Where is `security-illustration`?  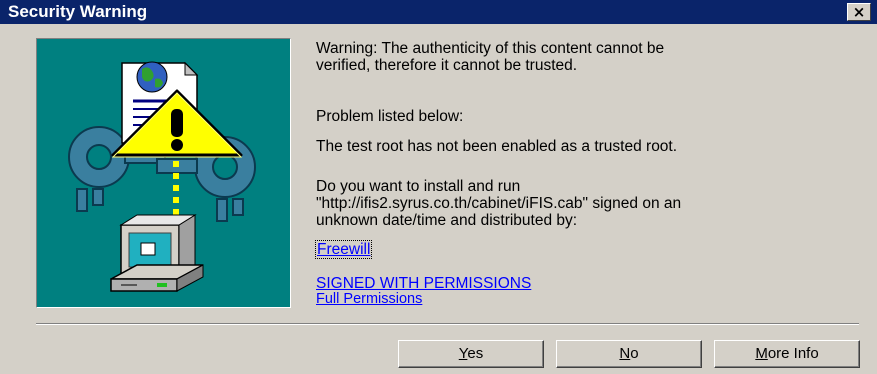 security-illustration is located at coordinates (162, 176).